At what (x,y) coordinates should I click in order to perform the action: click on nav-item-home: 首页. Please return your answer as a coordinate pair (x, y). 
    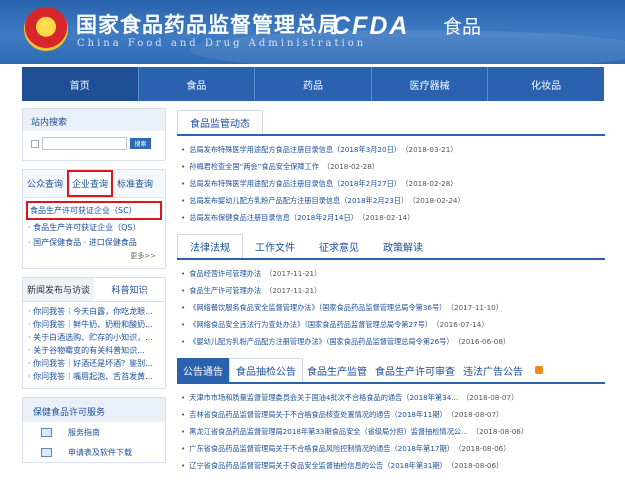
    Looking at the image, I should click on (80, 84).